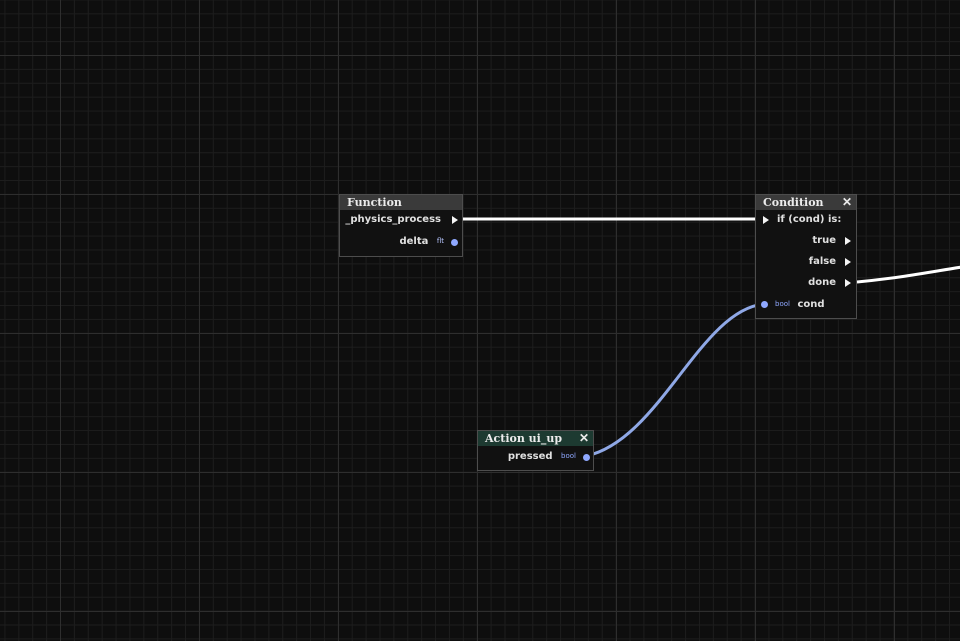 Image resolution: width=960 pixels, height=641 pixels. What do you see at coordinates (811, 304) in the screenshot?
I see `cond-input-label: cond` at bounding box center [811, 304].